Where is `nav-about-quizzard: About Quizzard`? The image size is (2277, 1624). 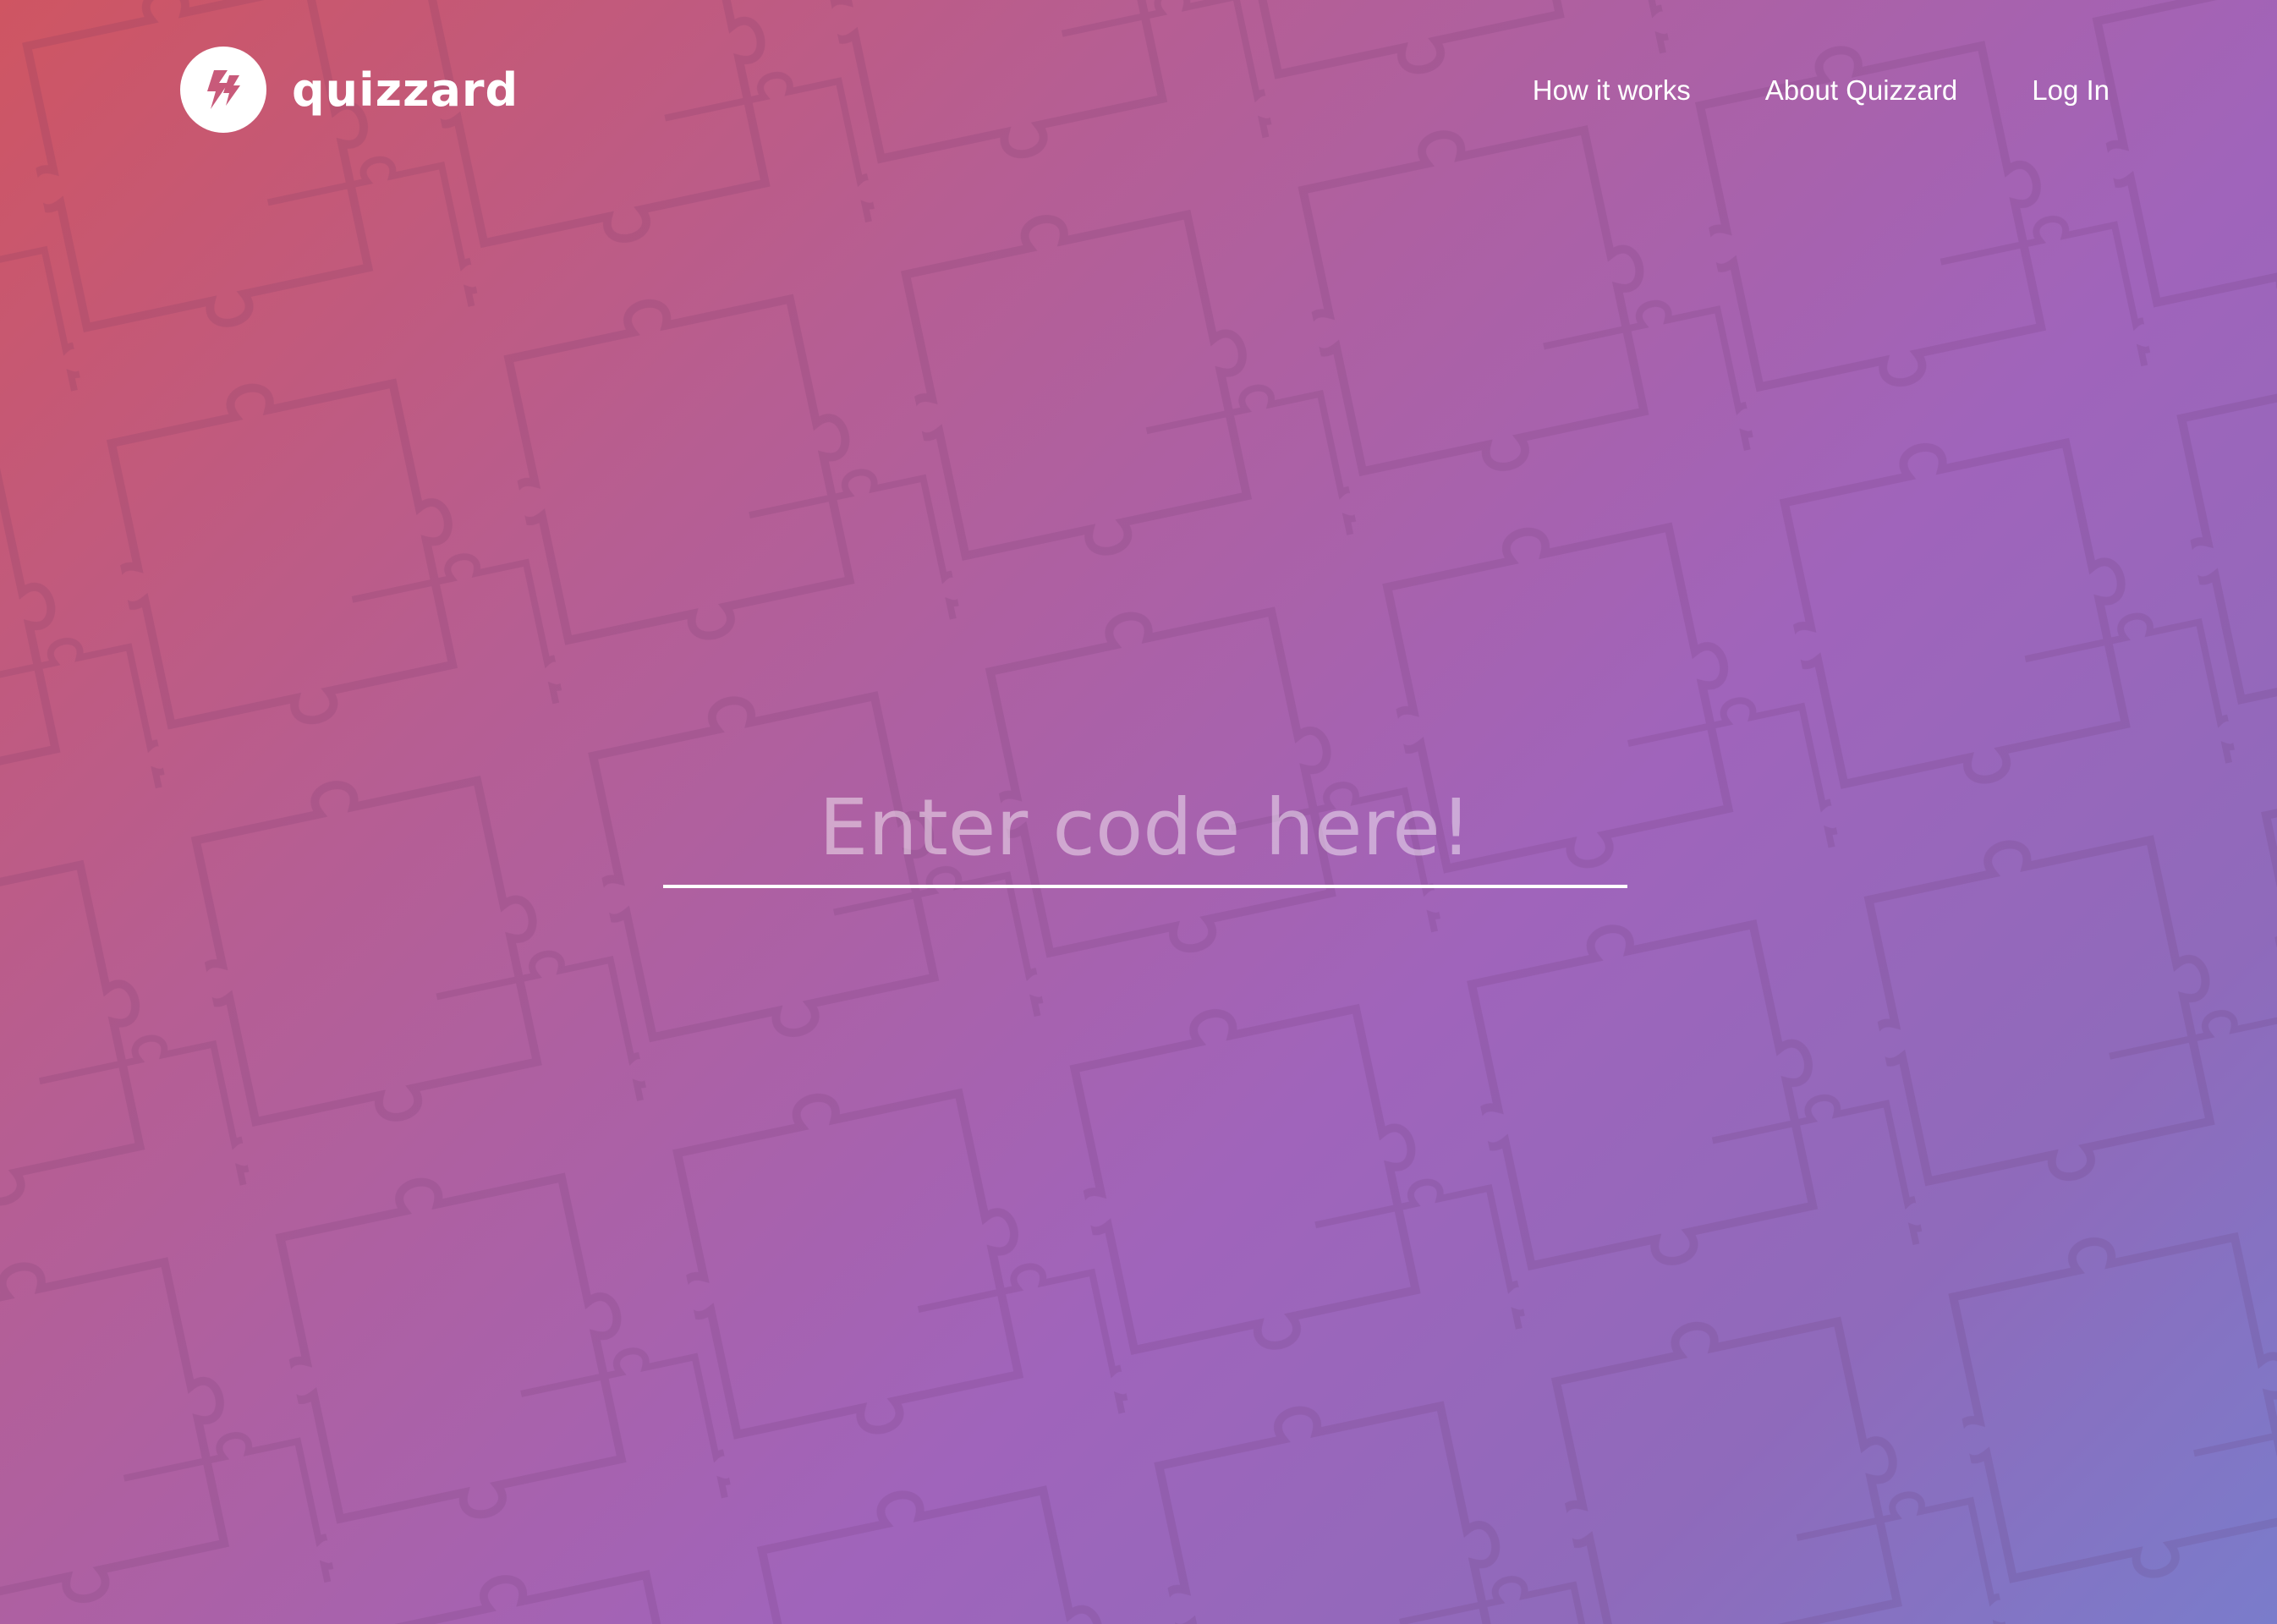
nav-about-quizzard: About Quizzard is located at coordinates (1861, 90).